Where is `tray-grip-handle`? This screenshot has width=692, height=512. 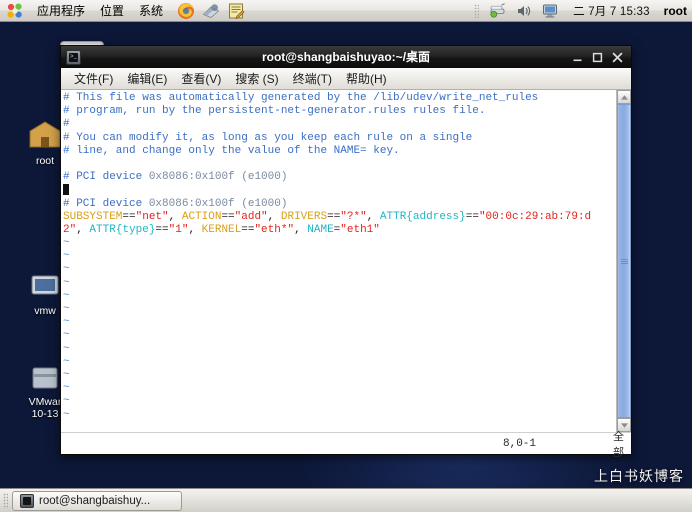 tray-grip-handle is located at coordinates (477, 10).